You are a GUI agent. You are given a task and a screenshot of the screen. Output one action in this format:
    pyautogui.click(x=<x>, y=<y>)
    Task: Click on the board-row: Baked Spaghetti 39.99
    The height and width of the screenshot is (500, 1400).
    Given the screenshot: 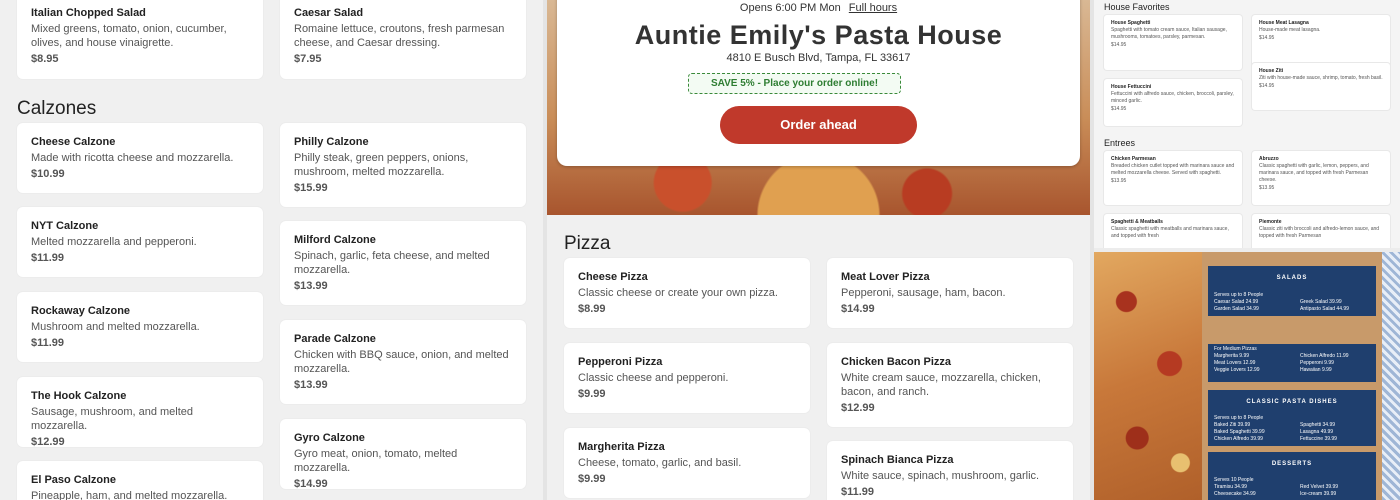 What is the action you would take?
    pyautogui.click(x=1239, y=432)
    